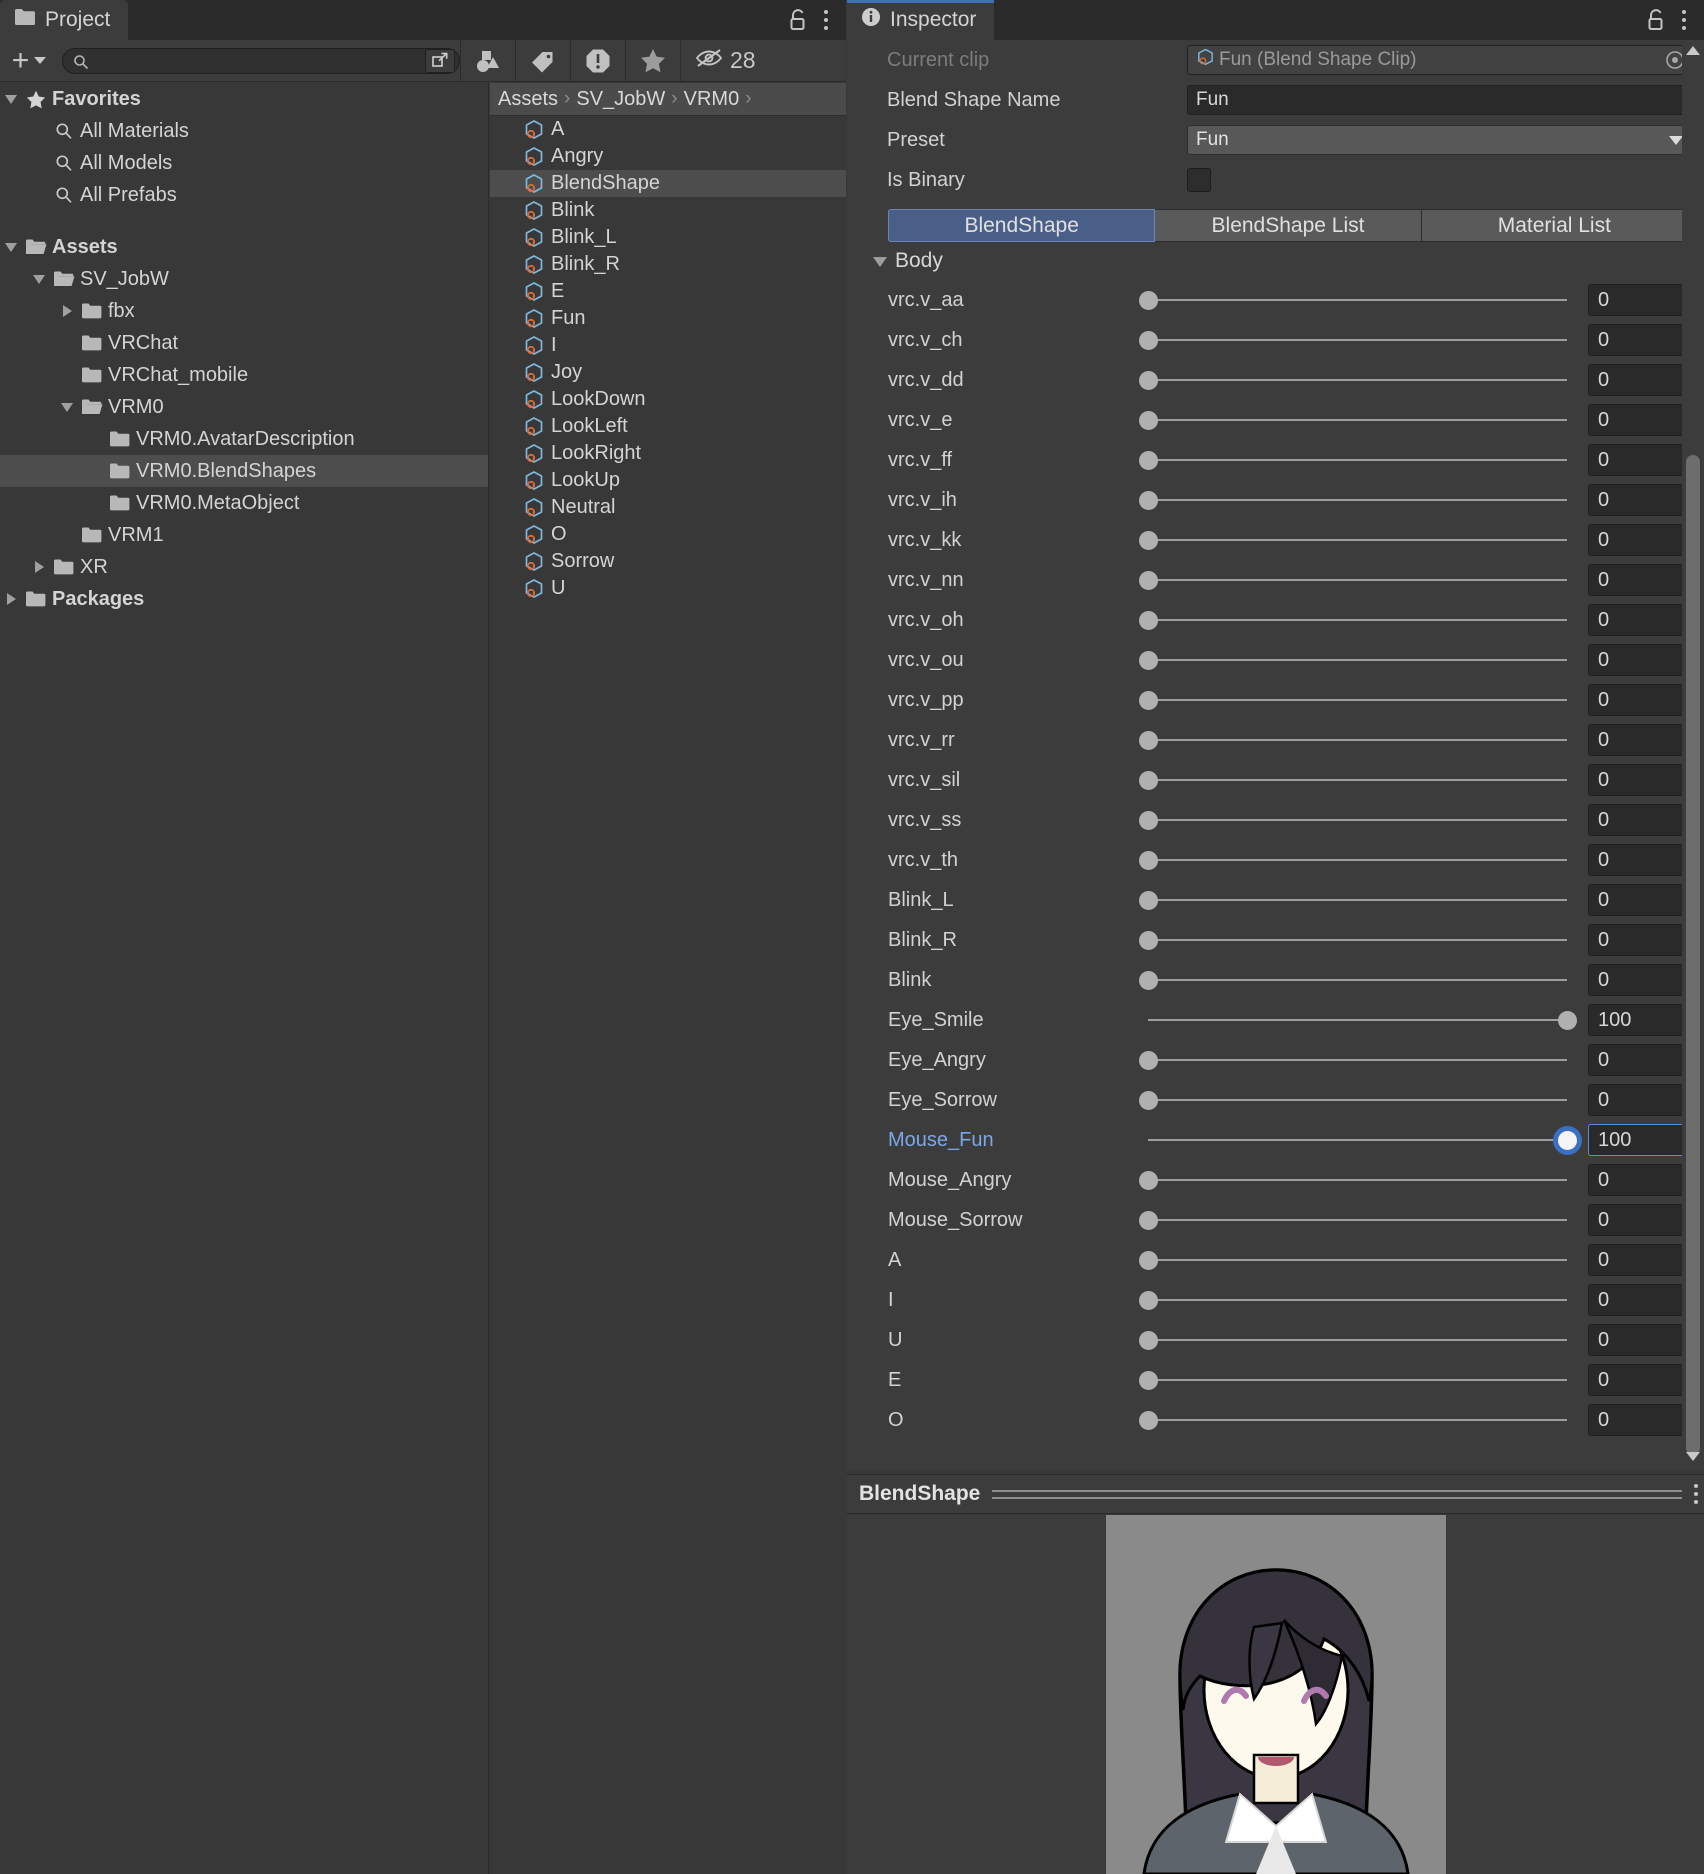 The height and width of the screenshot is (1874, 1704). Describe the element at coordinates (668, 453) in the screenshot. I see `asset-list-item: LookRight` at that location.